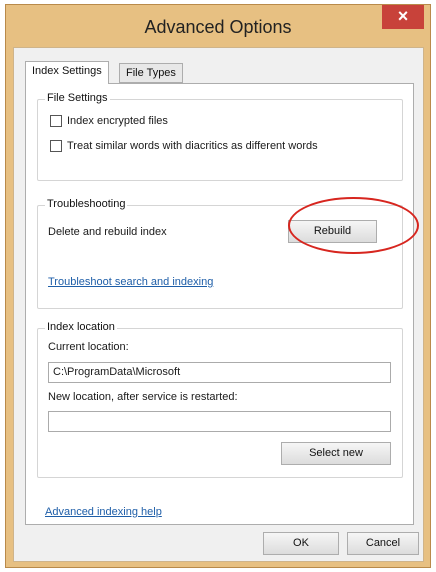 This screenshot has width=436, height=572. I want to click on advanced-indexing-help-link: Advanced indexing help, so click(103, 512).